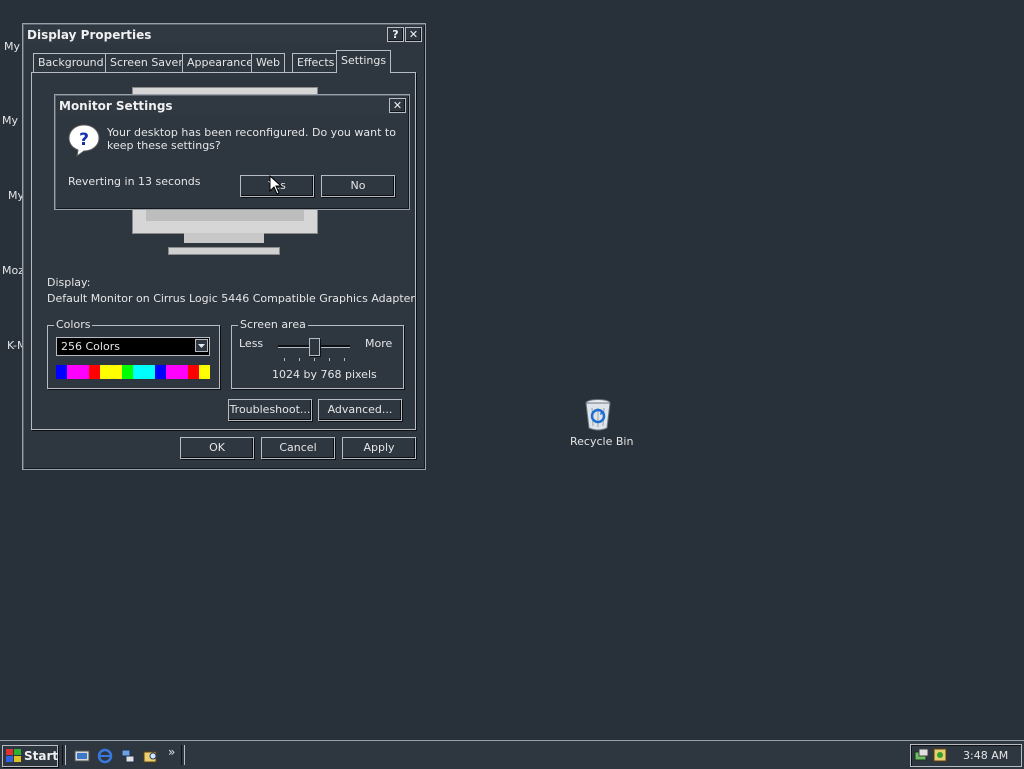 This screenshot has width=1024, height=769. What do you see at coordinates (105, 756) in the screenshot?
I see `internet-explorer-icon` at bounding box center [105, 756].